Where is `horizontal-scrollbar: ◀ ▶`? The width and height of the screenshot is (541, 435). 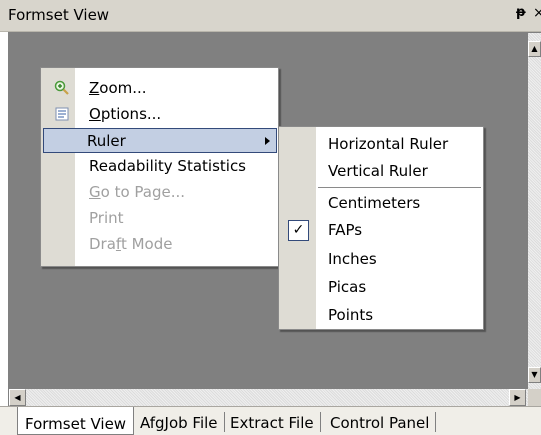 horizontal-scrollbar: ◀ ▶ is located at coordinates (268, 397).